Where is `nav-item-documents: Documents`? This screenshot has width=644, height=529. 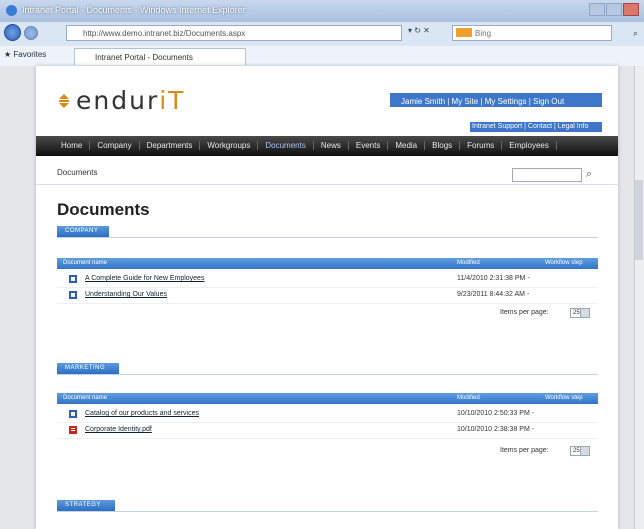
nav-item-documents: Documents is located at coordinates (286, 145).